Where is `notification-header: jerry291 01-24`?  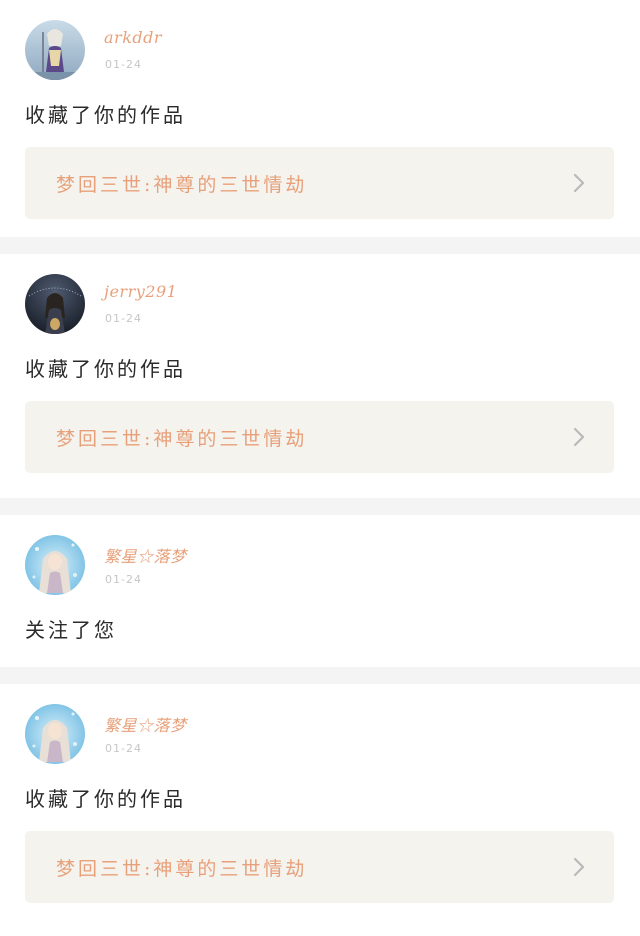 notification-header: jerry291 01-24 is located at coordinates (319, 304).